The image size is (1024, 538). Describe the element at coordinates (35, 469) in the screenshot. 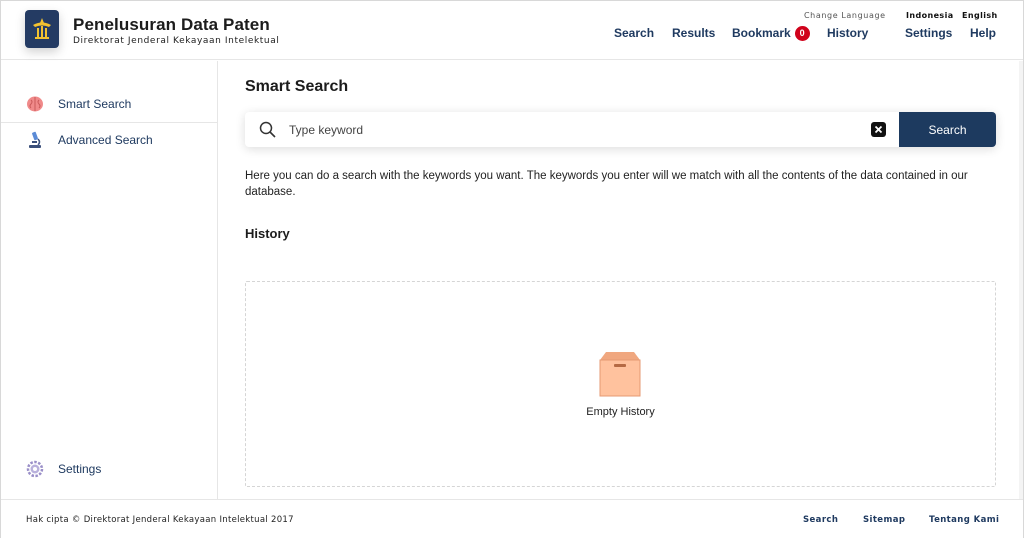

I see `gear-icon` at that location.